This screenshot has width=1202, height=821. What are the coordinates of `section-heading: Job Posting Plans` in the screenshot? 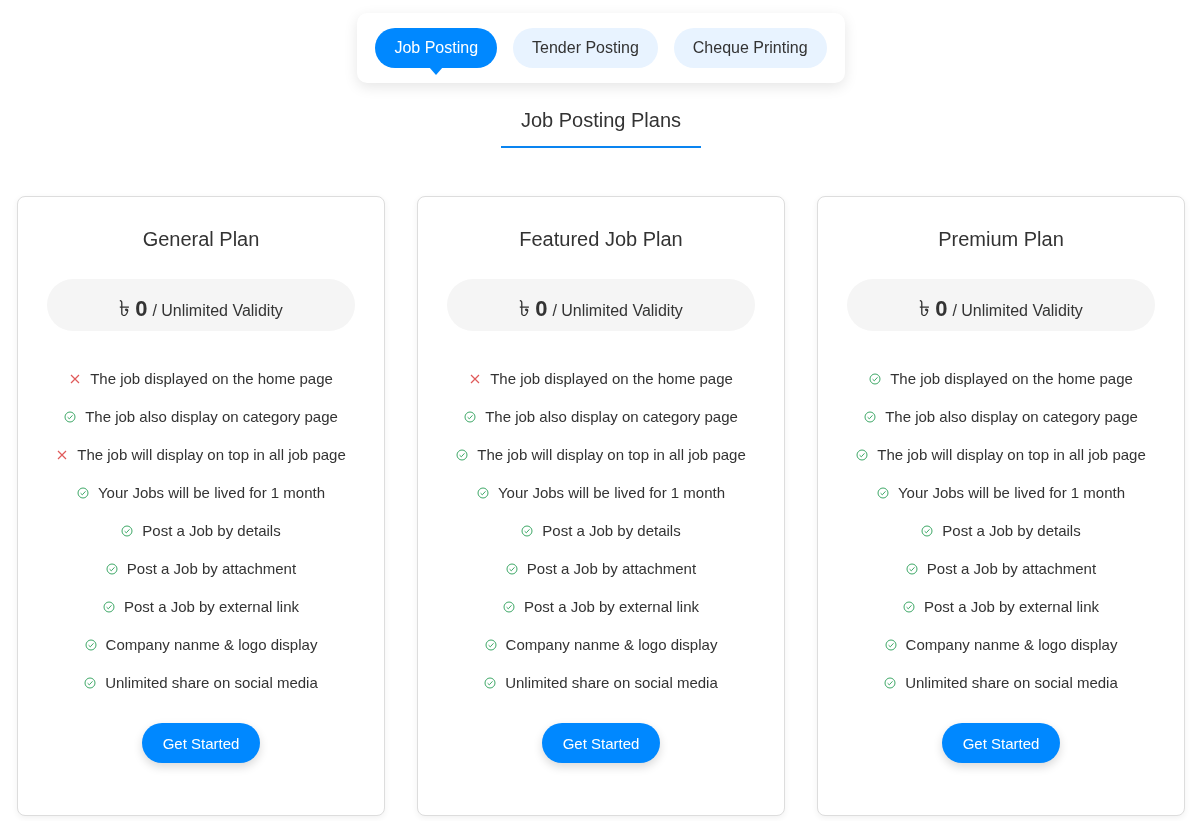 It's located at (601, 120).